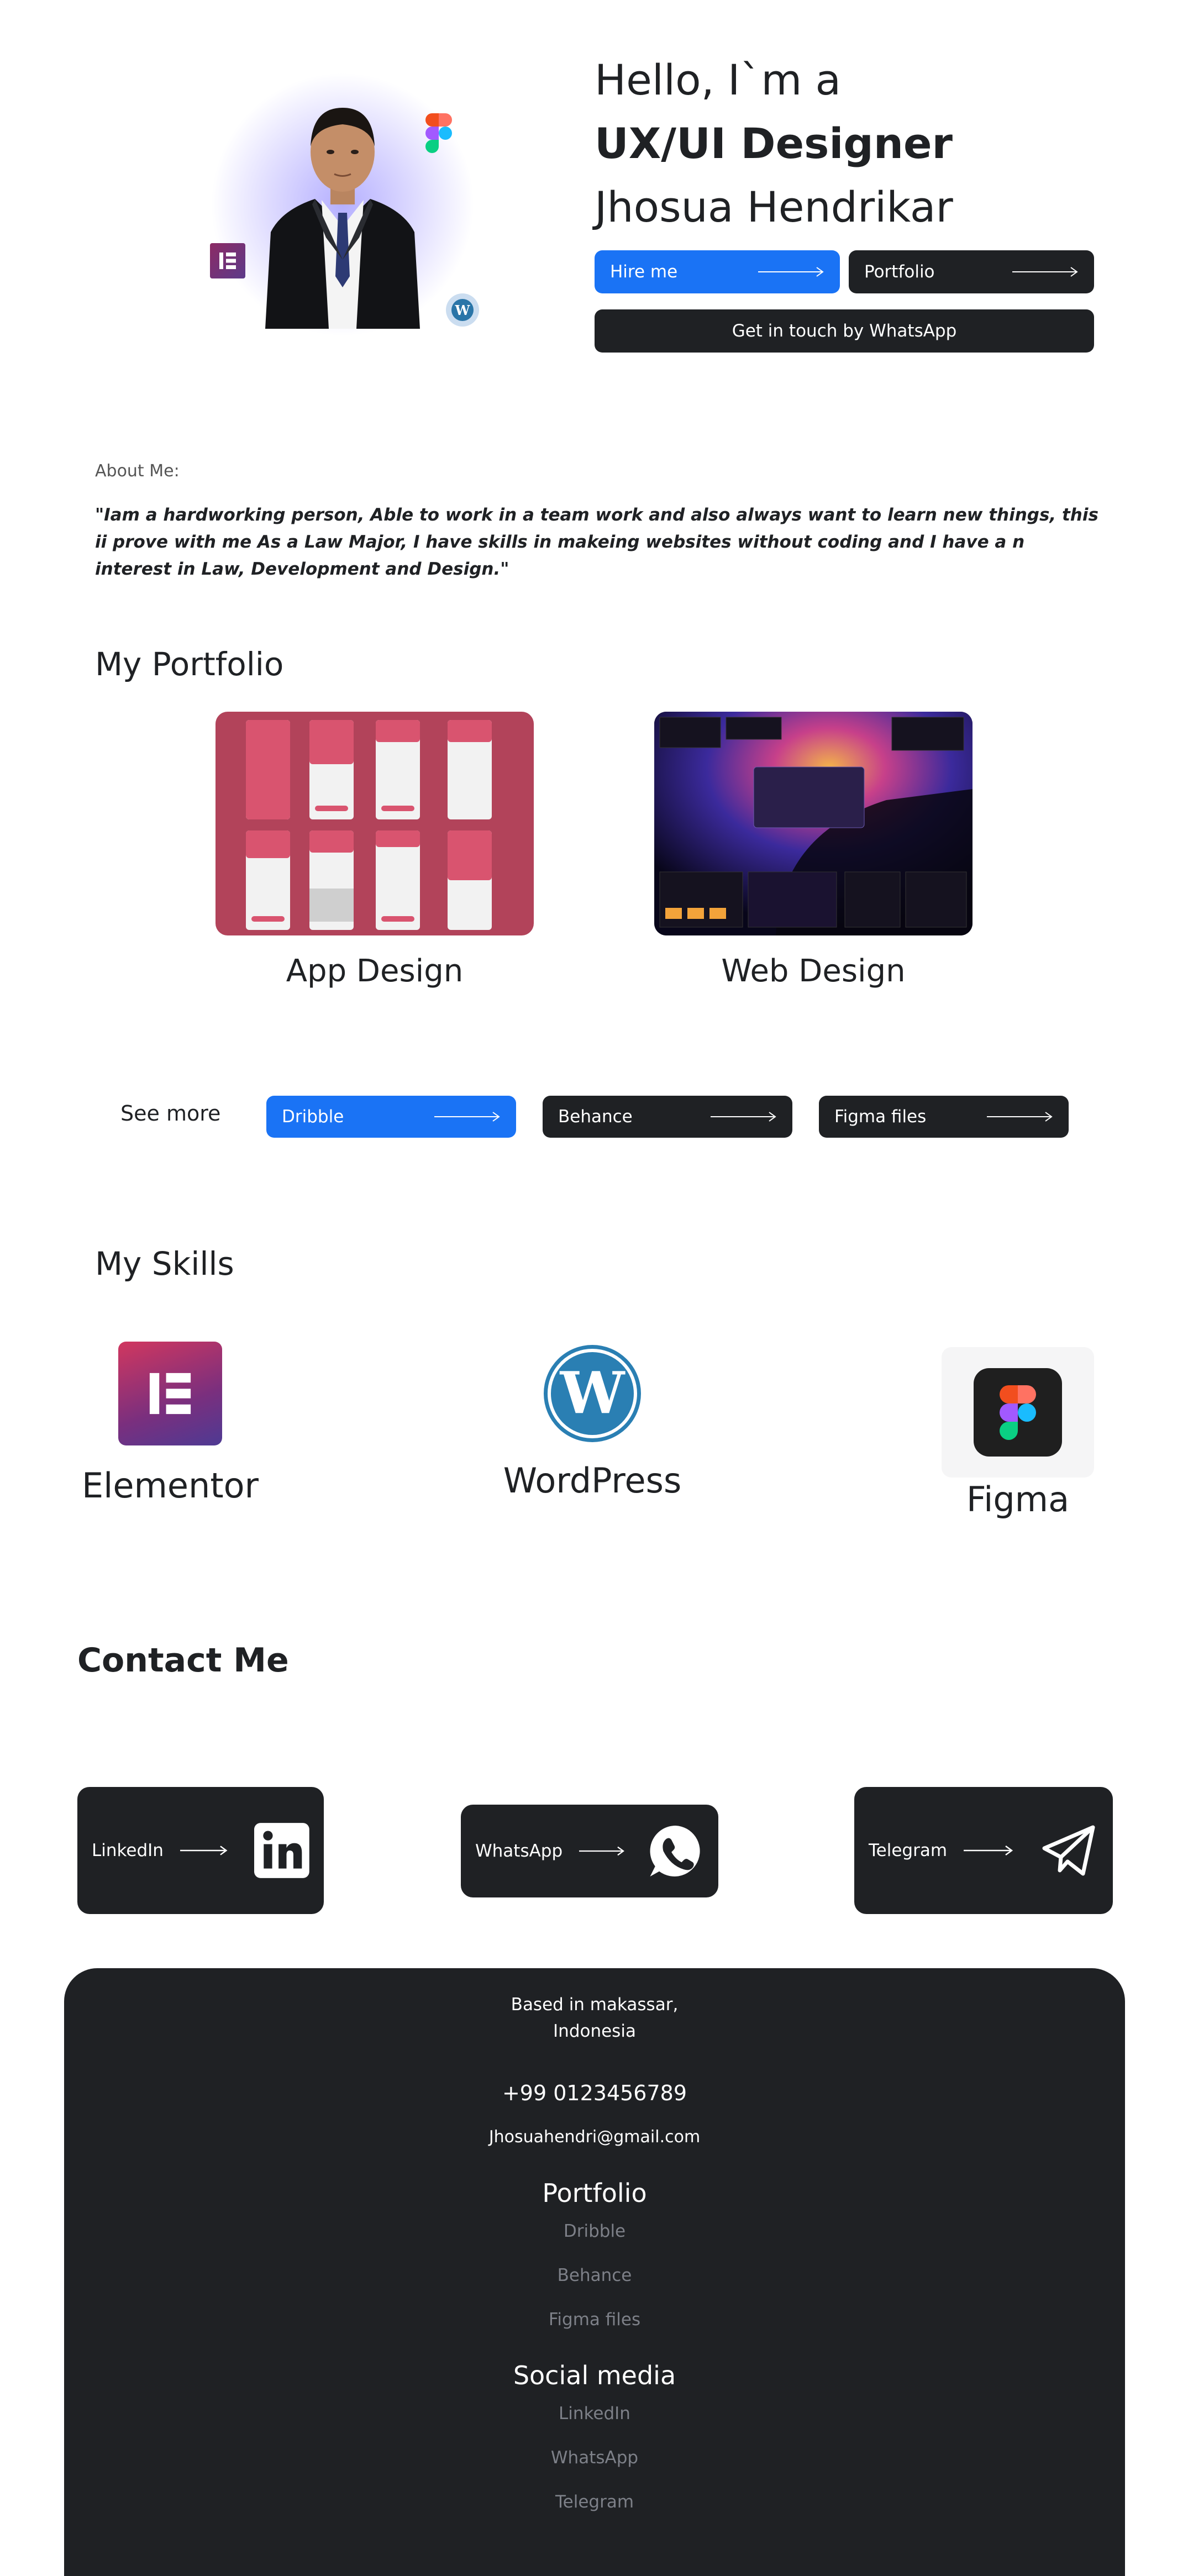 This screenshot has height=2576, width=1188. Describe the element at coordinates (281, 1850) in the screenshot. I see `linkedin-icon` at that location.